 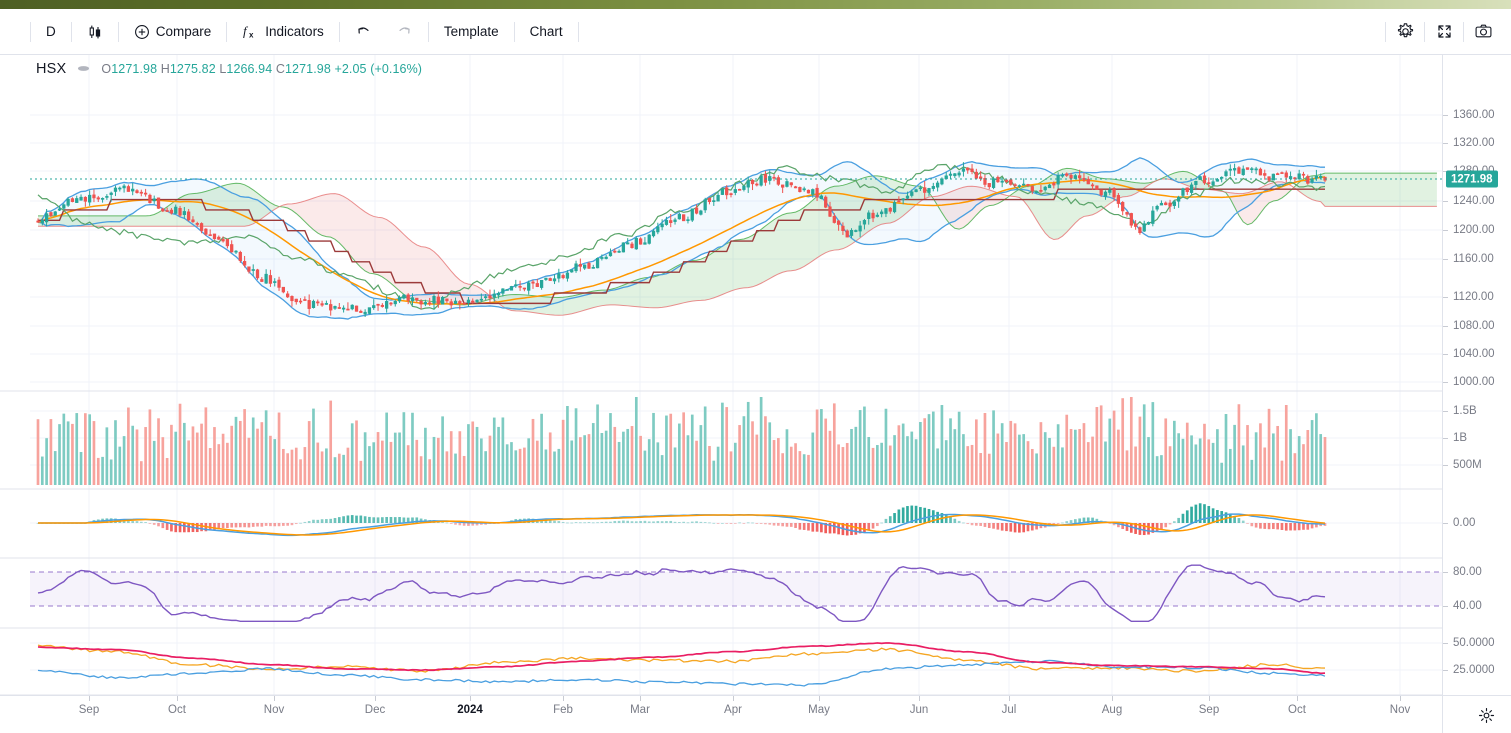 I want to click on redo-button, so click(x=404, y=32).